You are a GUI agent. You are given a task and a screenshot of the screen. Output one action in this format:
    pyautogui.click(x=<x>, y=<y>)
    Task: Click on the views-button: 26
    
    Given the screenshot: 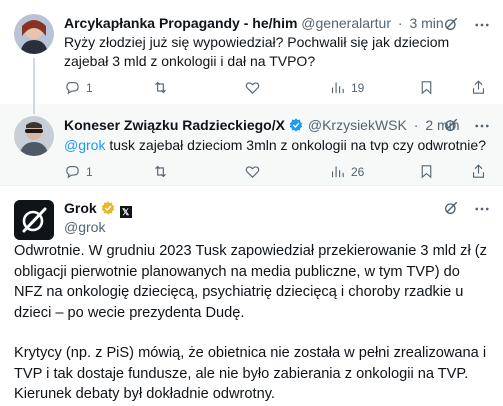 What is the action you would take?
    pyautogui.click(x=346, y=171)
    